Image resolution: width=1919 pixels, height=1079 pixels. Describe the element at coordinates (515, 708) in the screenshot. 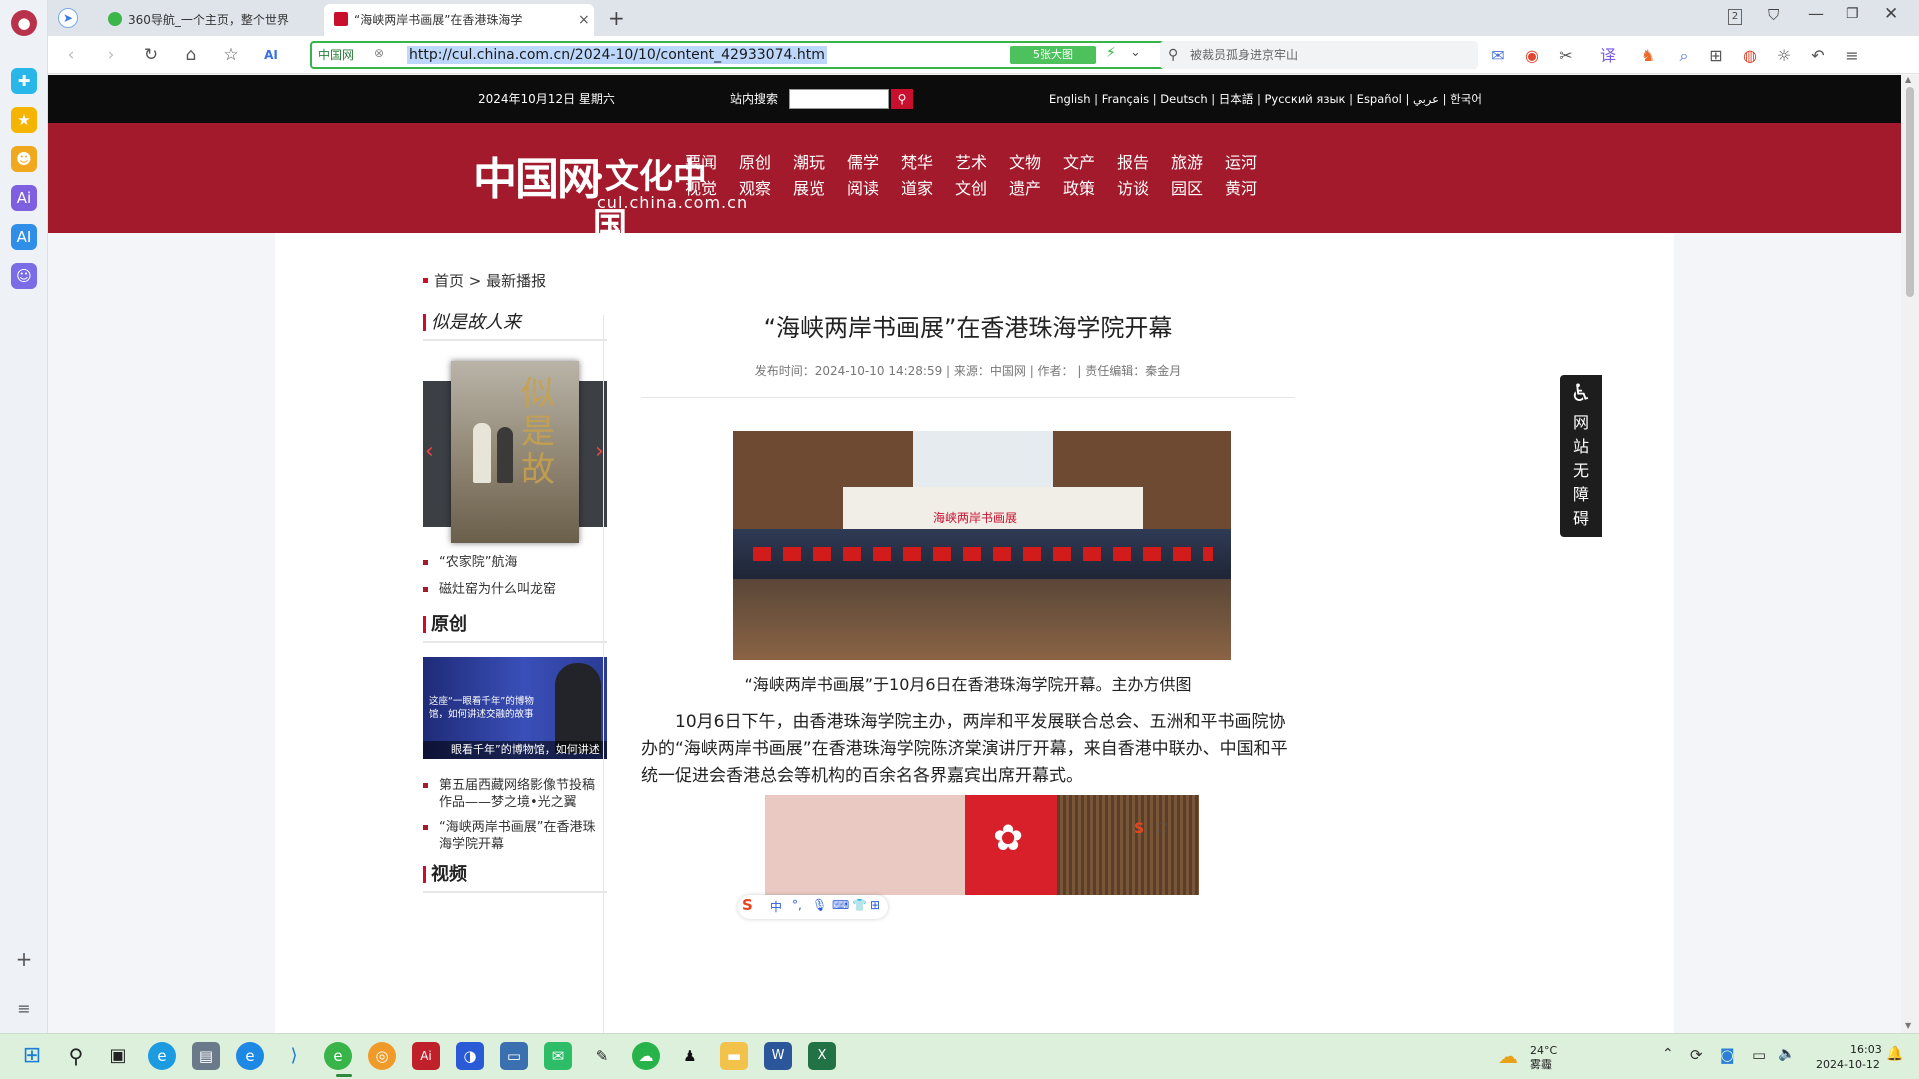

I see `original-banner: 这座“一眼看千年”的博物馆，如何讲述交融的故事 眼看千年”的博物馆，如何讲述` at that location.